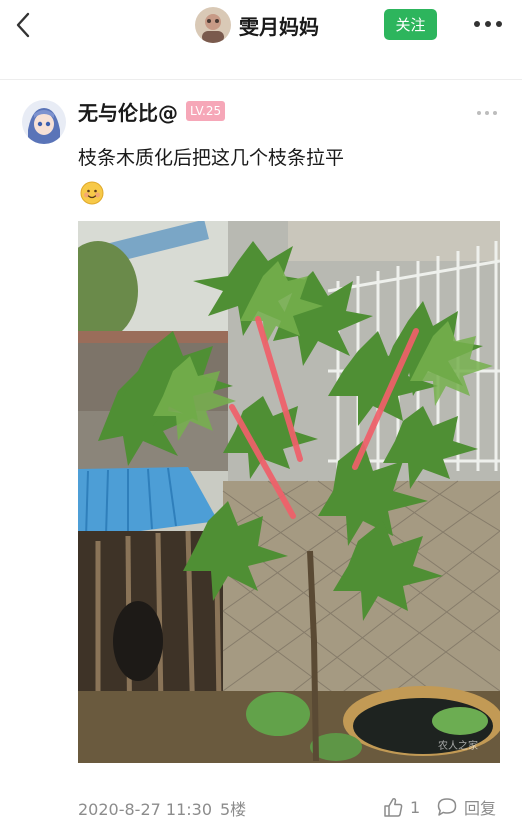  Describe the element at coordinates (211, 158) in the screenshot. I see `post-body-text: 枝条木质化后把这几个枝条拉平` at that location.